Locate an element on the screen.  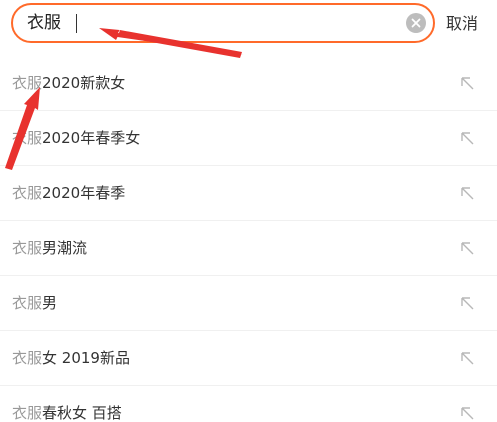
clear-icon is located at coordinates (416, 23).